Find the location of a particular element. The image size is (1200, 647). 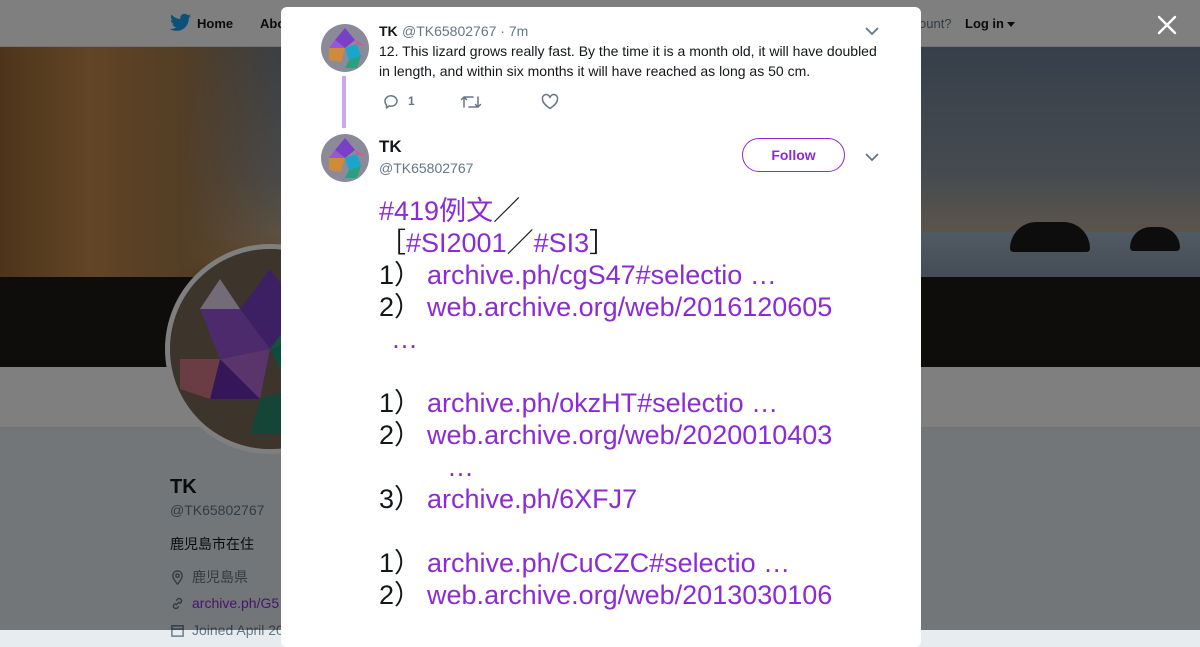

hashtag-link: #SI3 is located at coordinates (562, 243).